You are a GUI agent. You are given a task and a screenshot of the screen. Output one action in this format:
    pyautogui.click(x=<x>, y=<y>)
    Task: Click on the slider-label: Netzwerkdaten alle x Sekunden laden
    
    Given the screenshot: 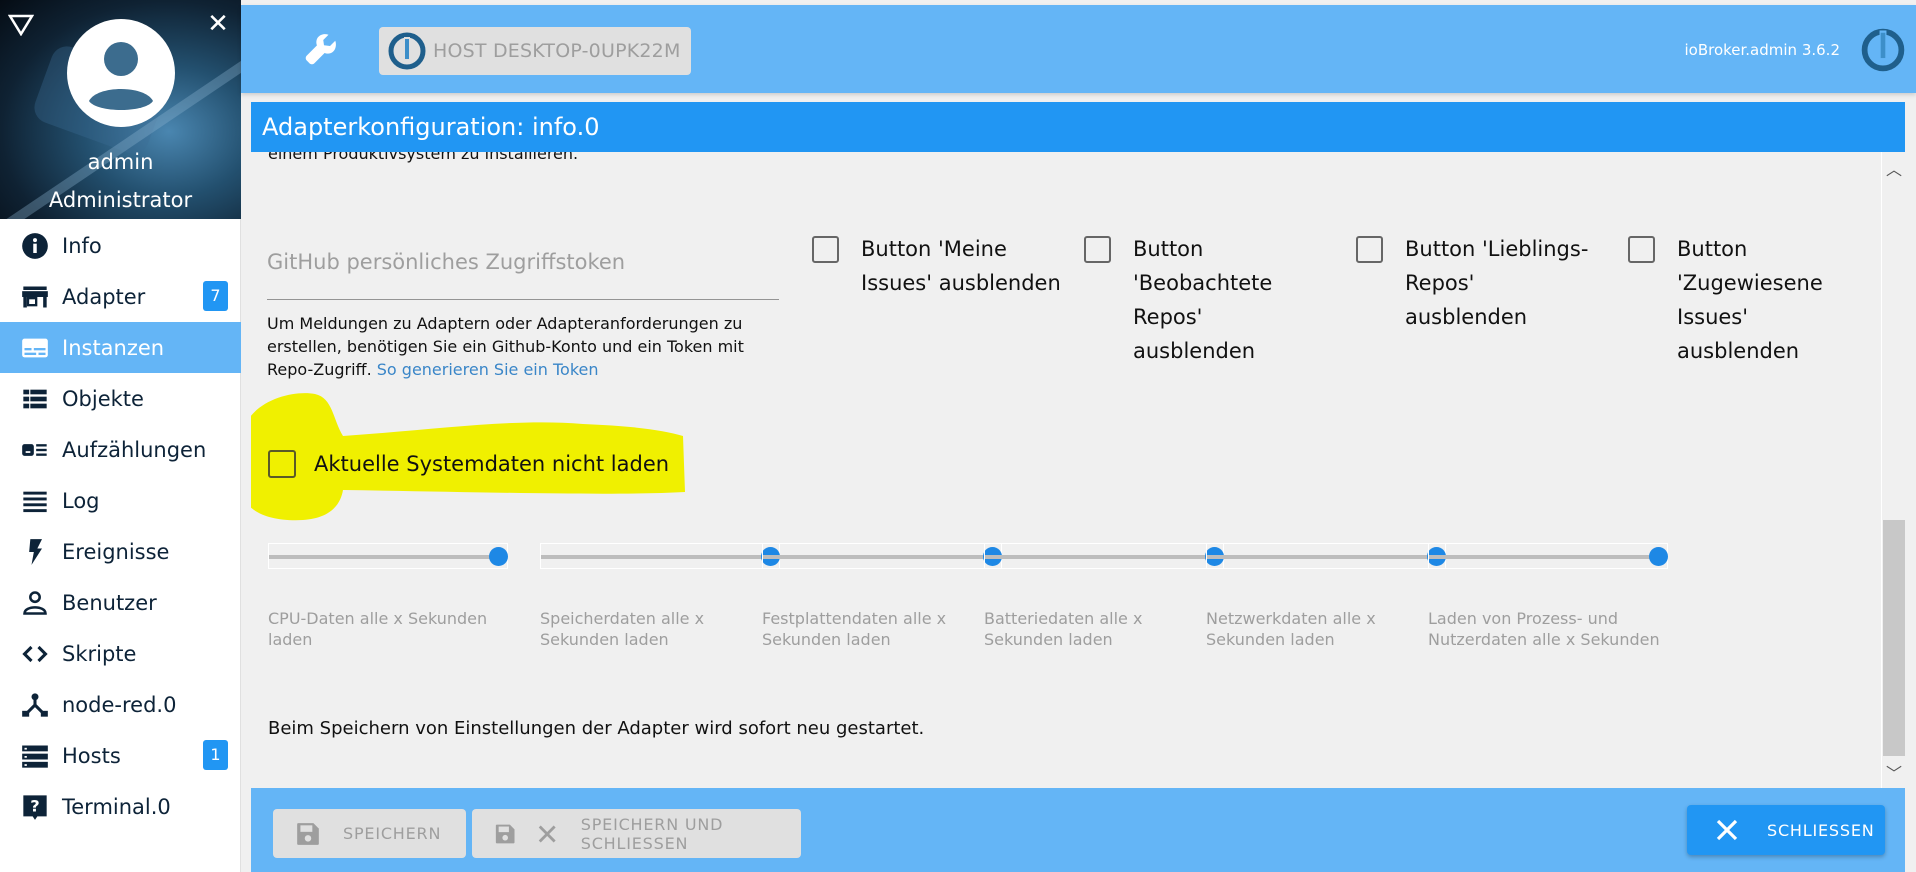 What is the action you would take?
    pyautogui.click(x=1291, y=629)
    